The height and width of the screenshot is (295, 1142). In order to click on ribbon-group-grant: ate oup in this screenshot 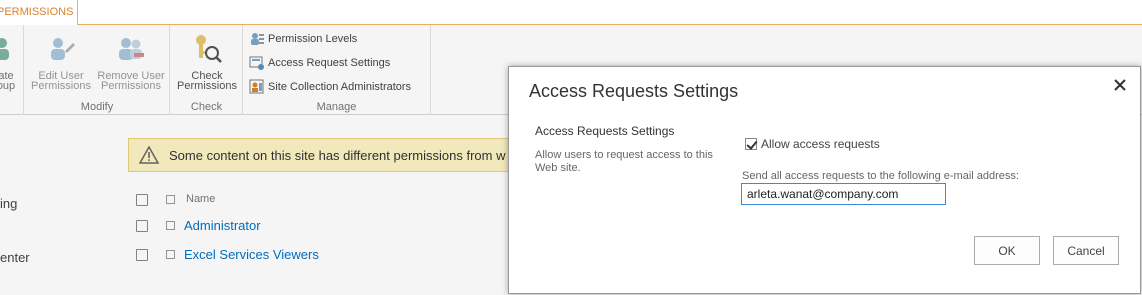, I will do `click(12, 70)`.